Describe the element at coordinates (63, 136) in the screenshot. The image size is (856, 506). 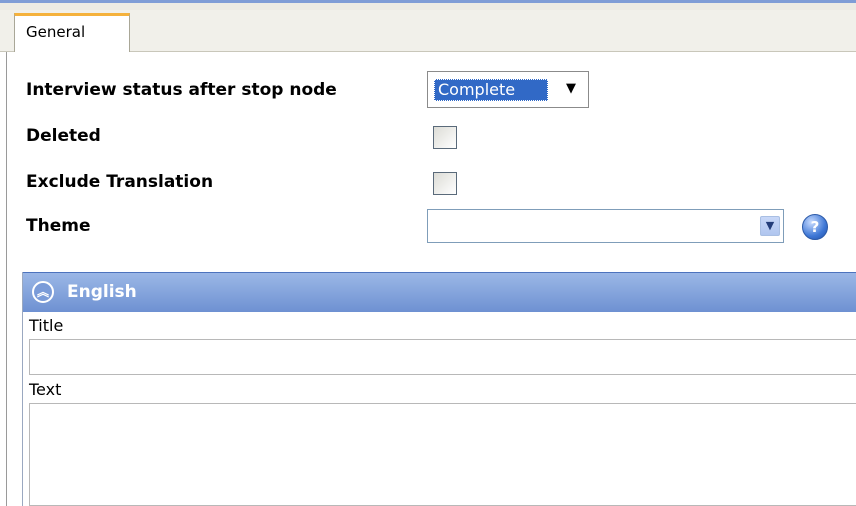
I see `deleted-label: Deleted` at that location.